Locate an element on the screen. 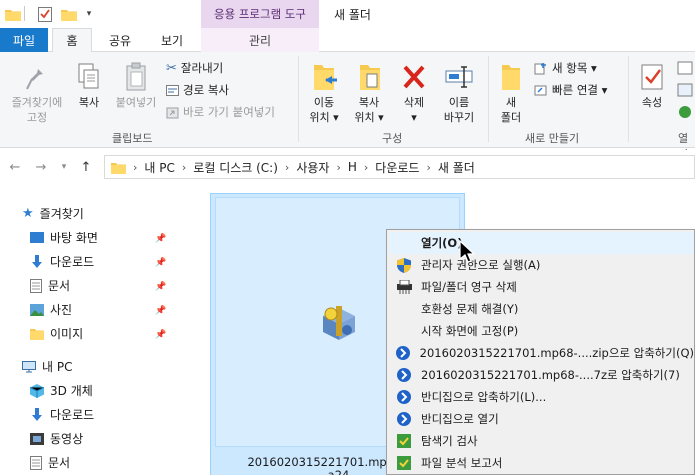 The height and width of the screenshot is (475, 695). move-to-button: 이동 위치 ▾ is located at coordinates (324, 93).